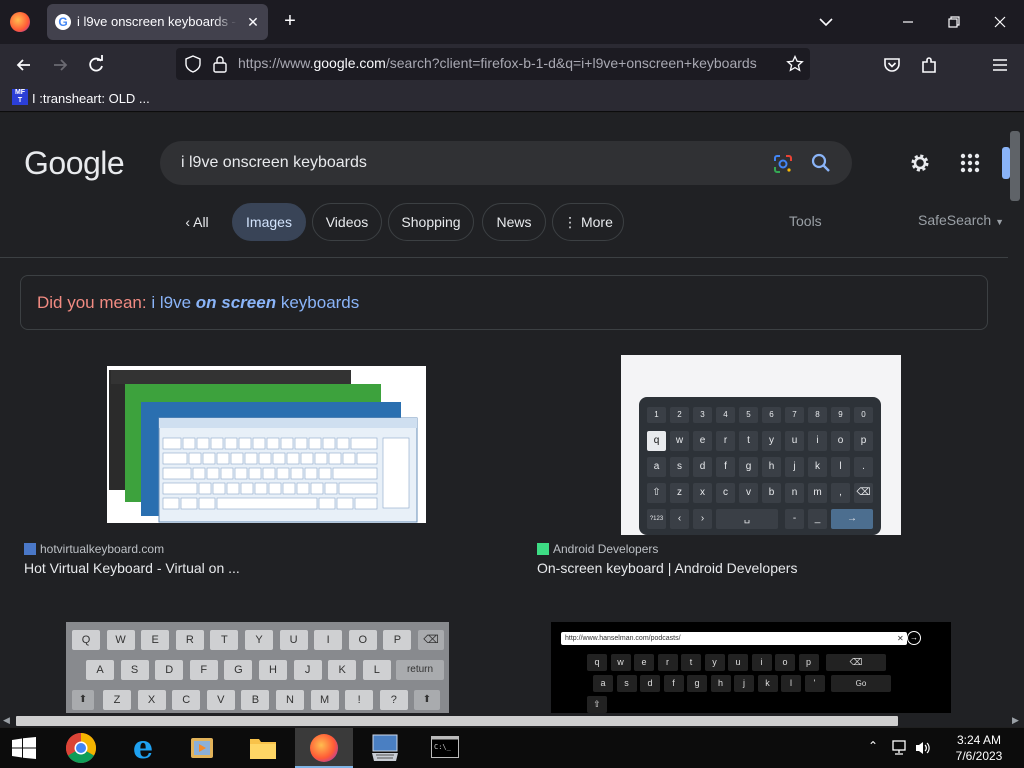 The image size is (1024, 768). I want to click on reload-icon, so click(96, 65).